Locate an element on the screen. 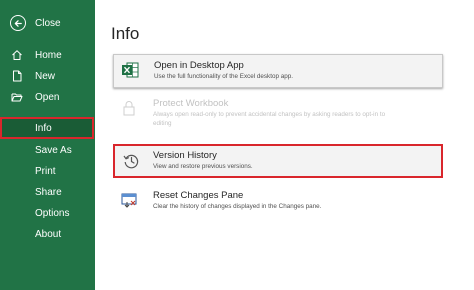 This screenshot has height=290, width=474. sidebar-item-label: New is located at coordinates (45, 76).